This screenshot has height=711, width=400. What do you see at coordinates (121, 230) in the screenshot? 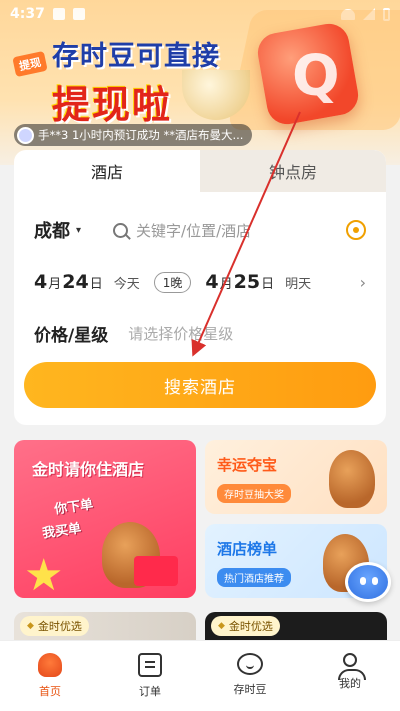
I see `search-icon` at bounding box center [121, 230].